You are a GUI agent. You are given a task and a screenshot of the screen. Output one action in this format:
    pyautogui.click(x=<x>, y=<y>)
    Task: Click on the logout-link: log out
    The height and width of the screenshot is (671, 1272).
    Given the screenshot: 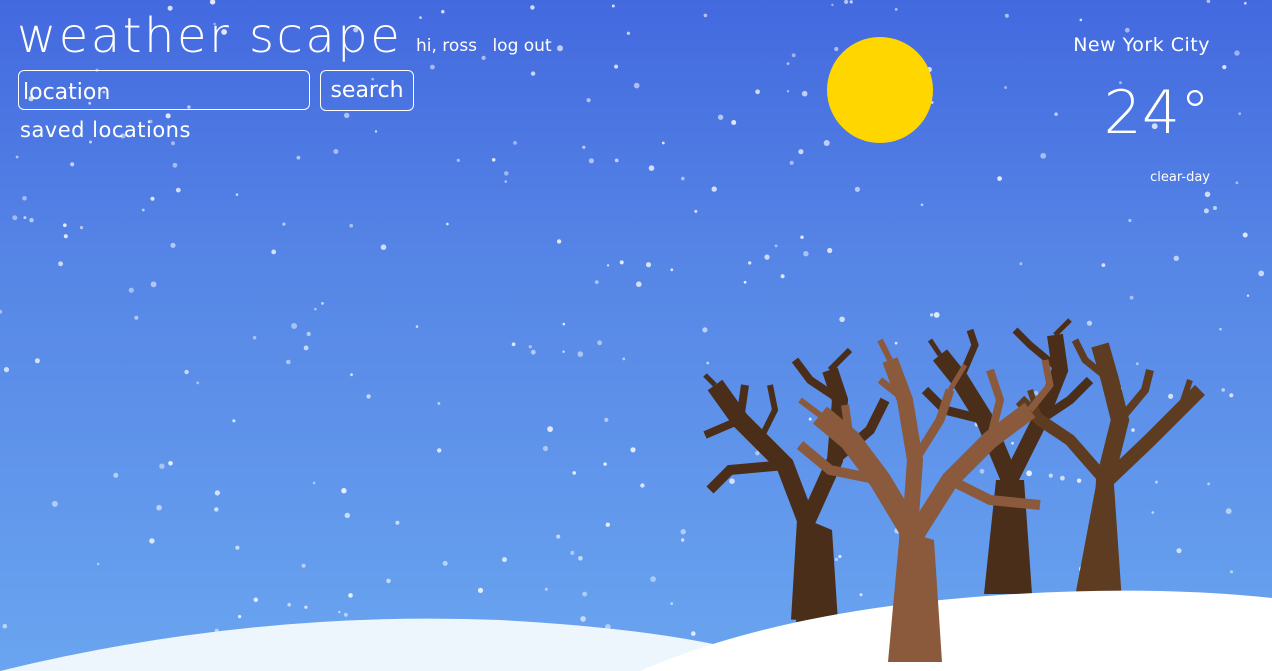 What is the action you would take?
    pyautogui.click(x=521, y=46)
    